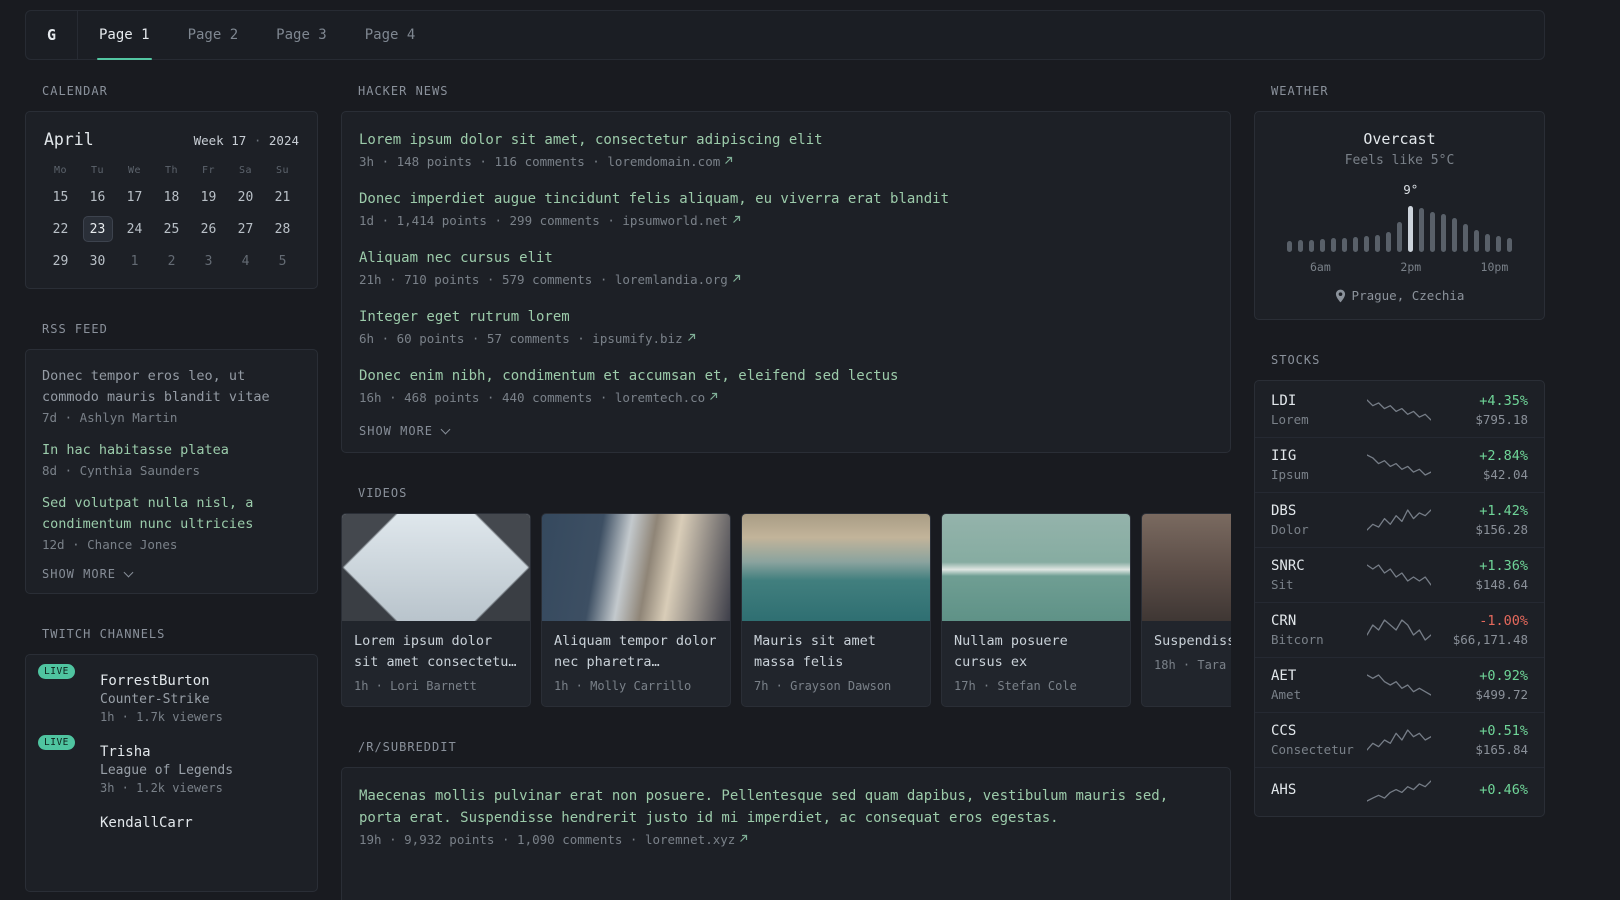 The width and height of the screenshot is (1620, 900). Describe the element at coordinates (98, 197) in the screenshot. I see `calendar-day: 16` at that location.